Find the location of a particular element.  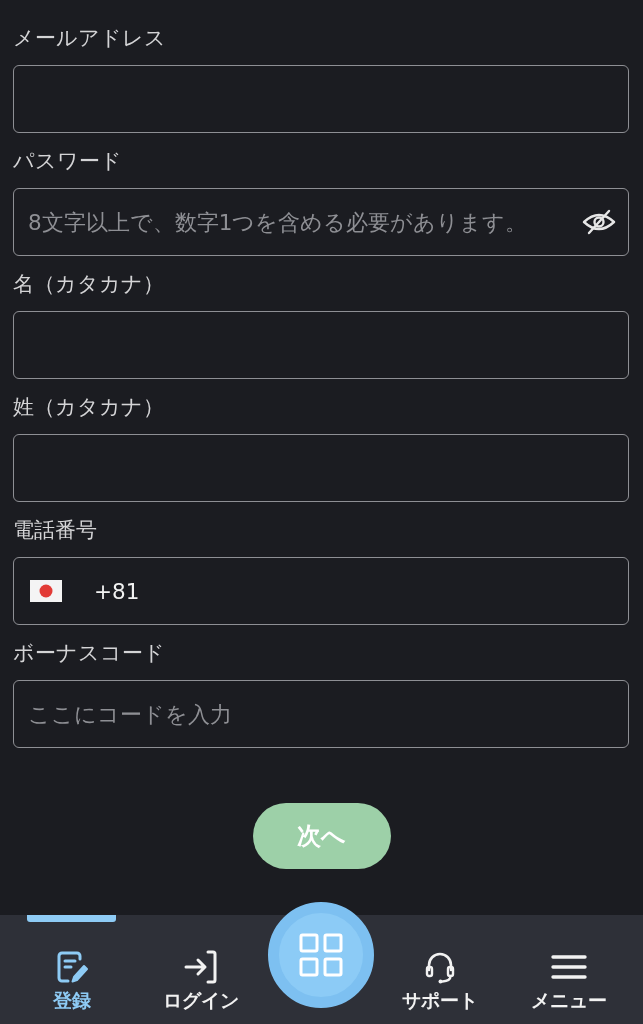

support-tab: サポート is located at coordinates (440, 969).